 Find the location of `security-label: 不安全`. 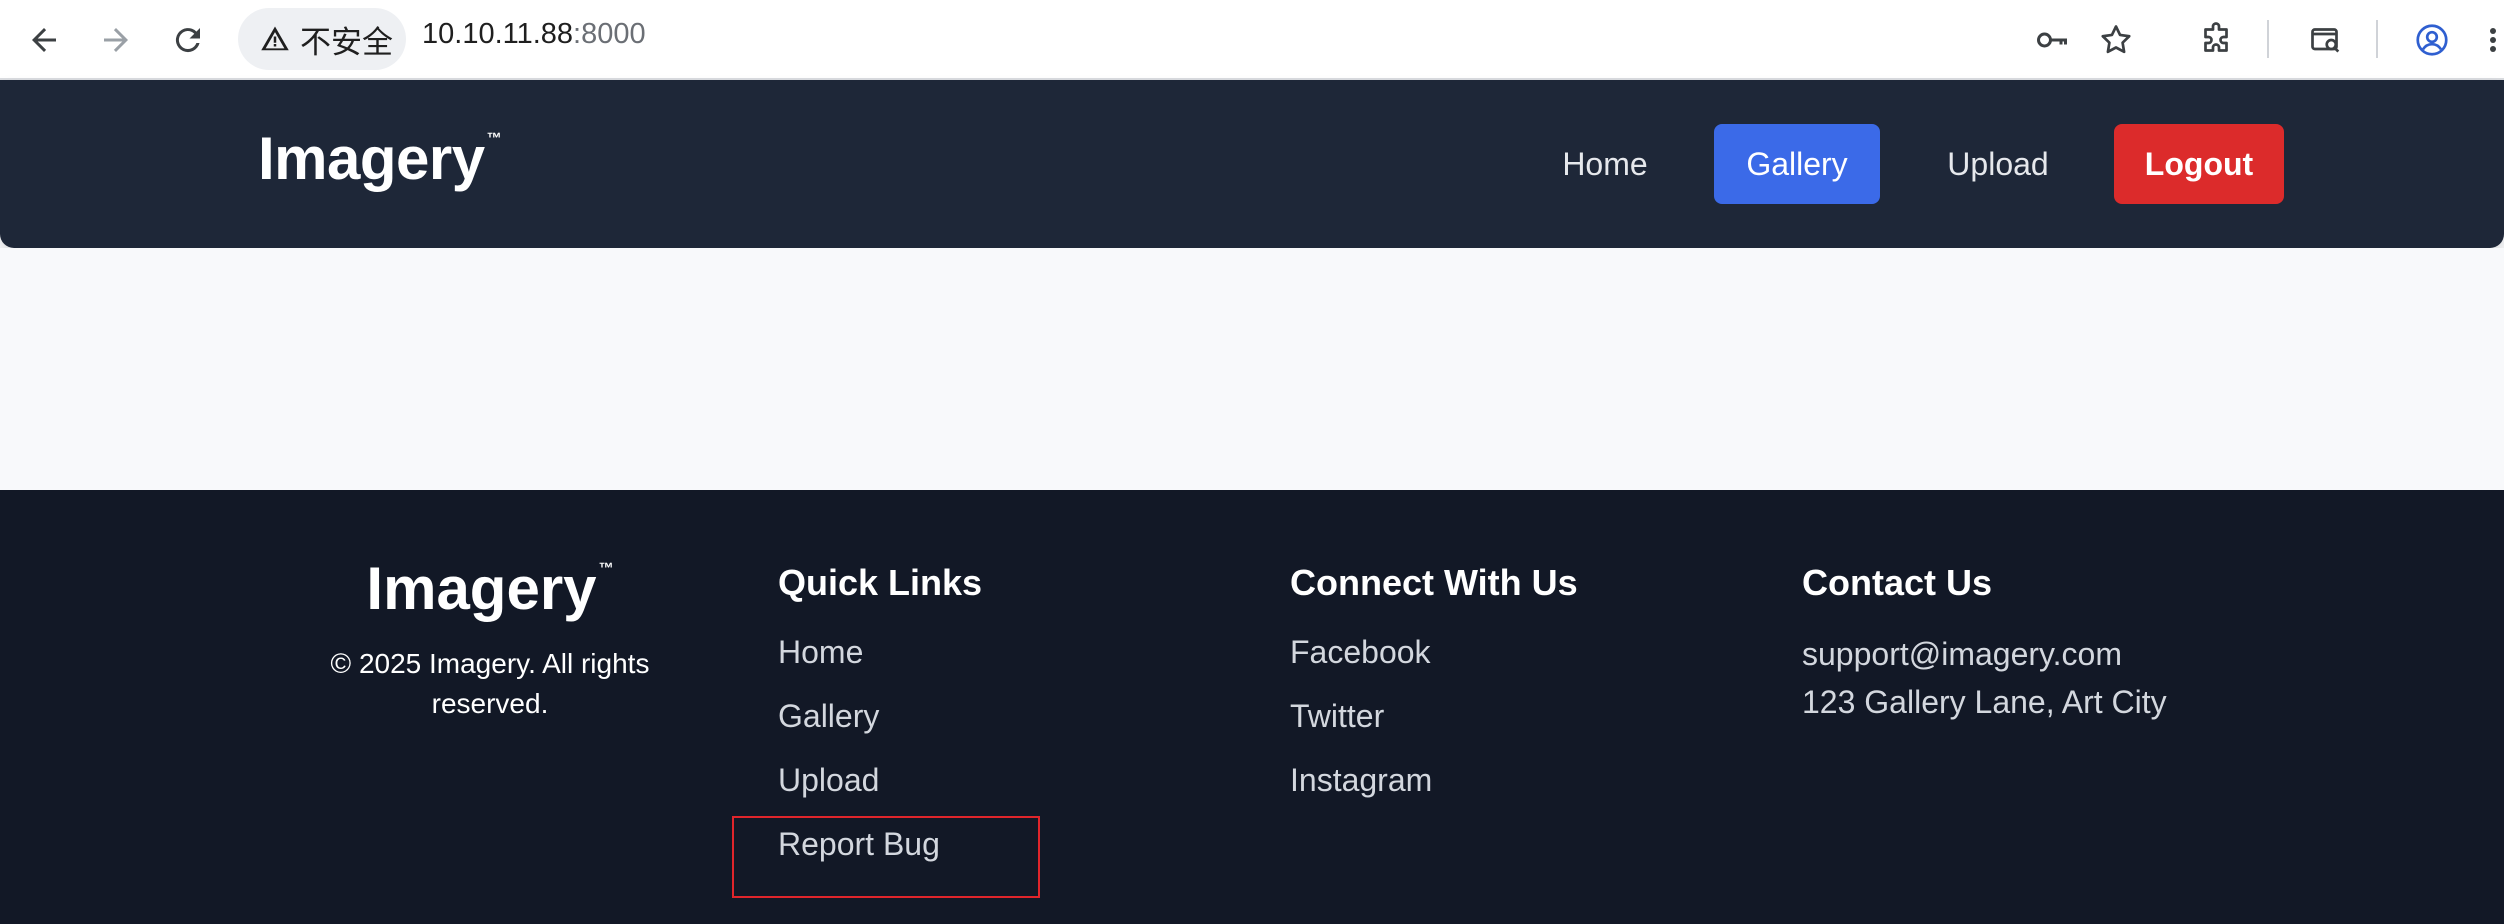

security-label: 不安全 is located at coordinates (346, 42).